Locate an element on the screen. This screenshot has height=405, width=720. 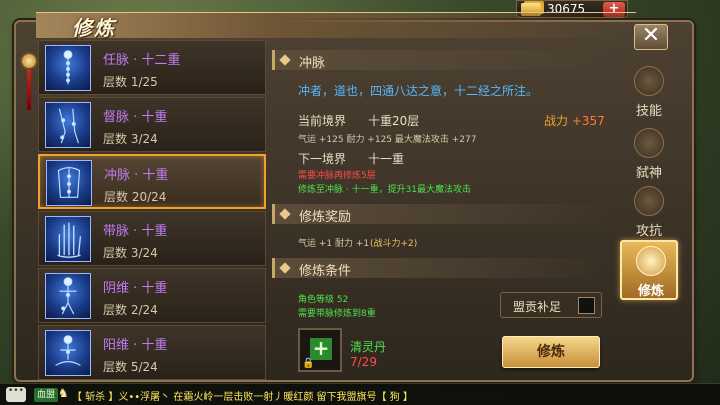
cultivate-emblem-icon is located at coordinates (651, 261).